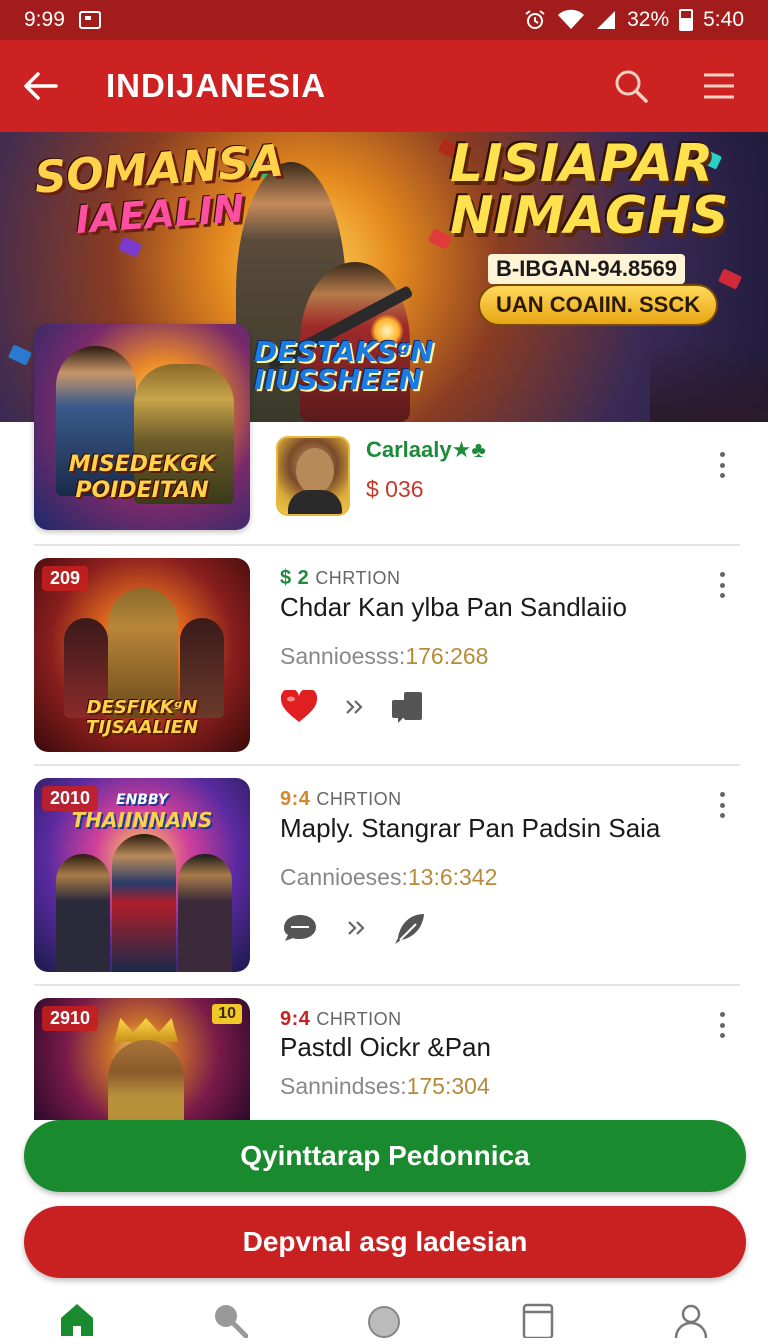  I want to click on item-title: Chdar Kan ylba Pan Sandlaiio, so click(453, 607).